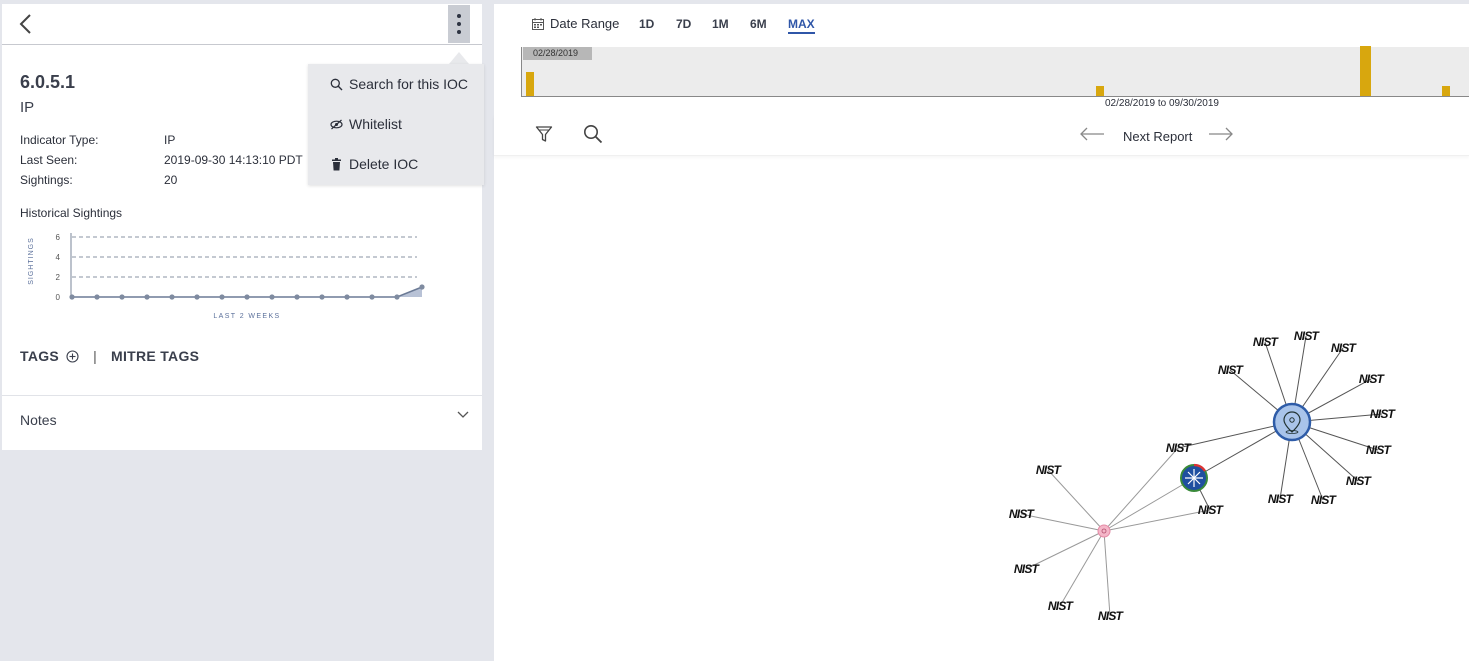 This screenshot has width=1469, height=661. I want to click on menu-item-label: Whitelist, so click(375, 124).